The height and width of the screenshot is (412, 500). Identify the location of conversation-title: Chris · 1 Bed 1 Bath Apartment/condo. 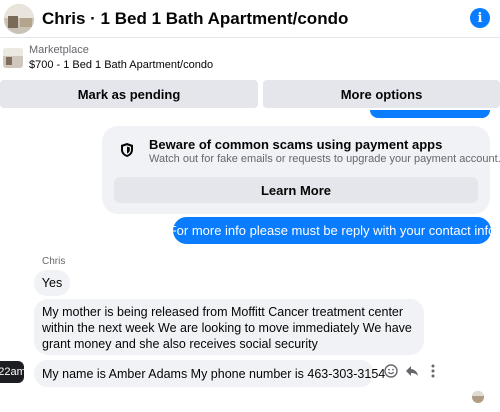
(195, 19).